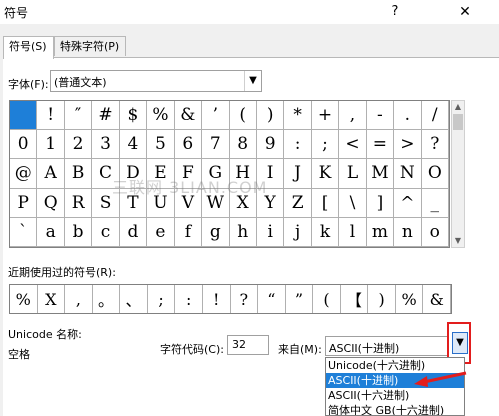  Describe the element at coordinates (78, 145) in the screenshot. I see `symbol-cell: 2` at that location.